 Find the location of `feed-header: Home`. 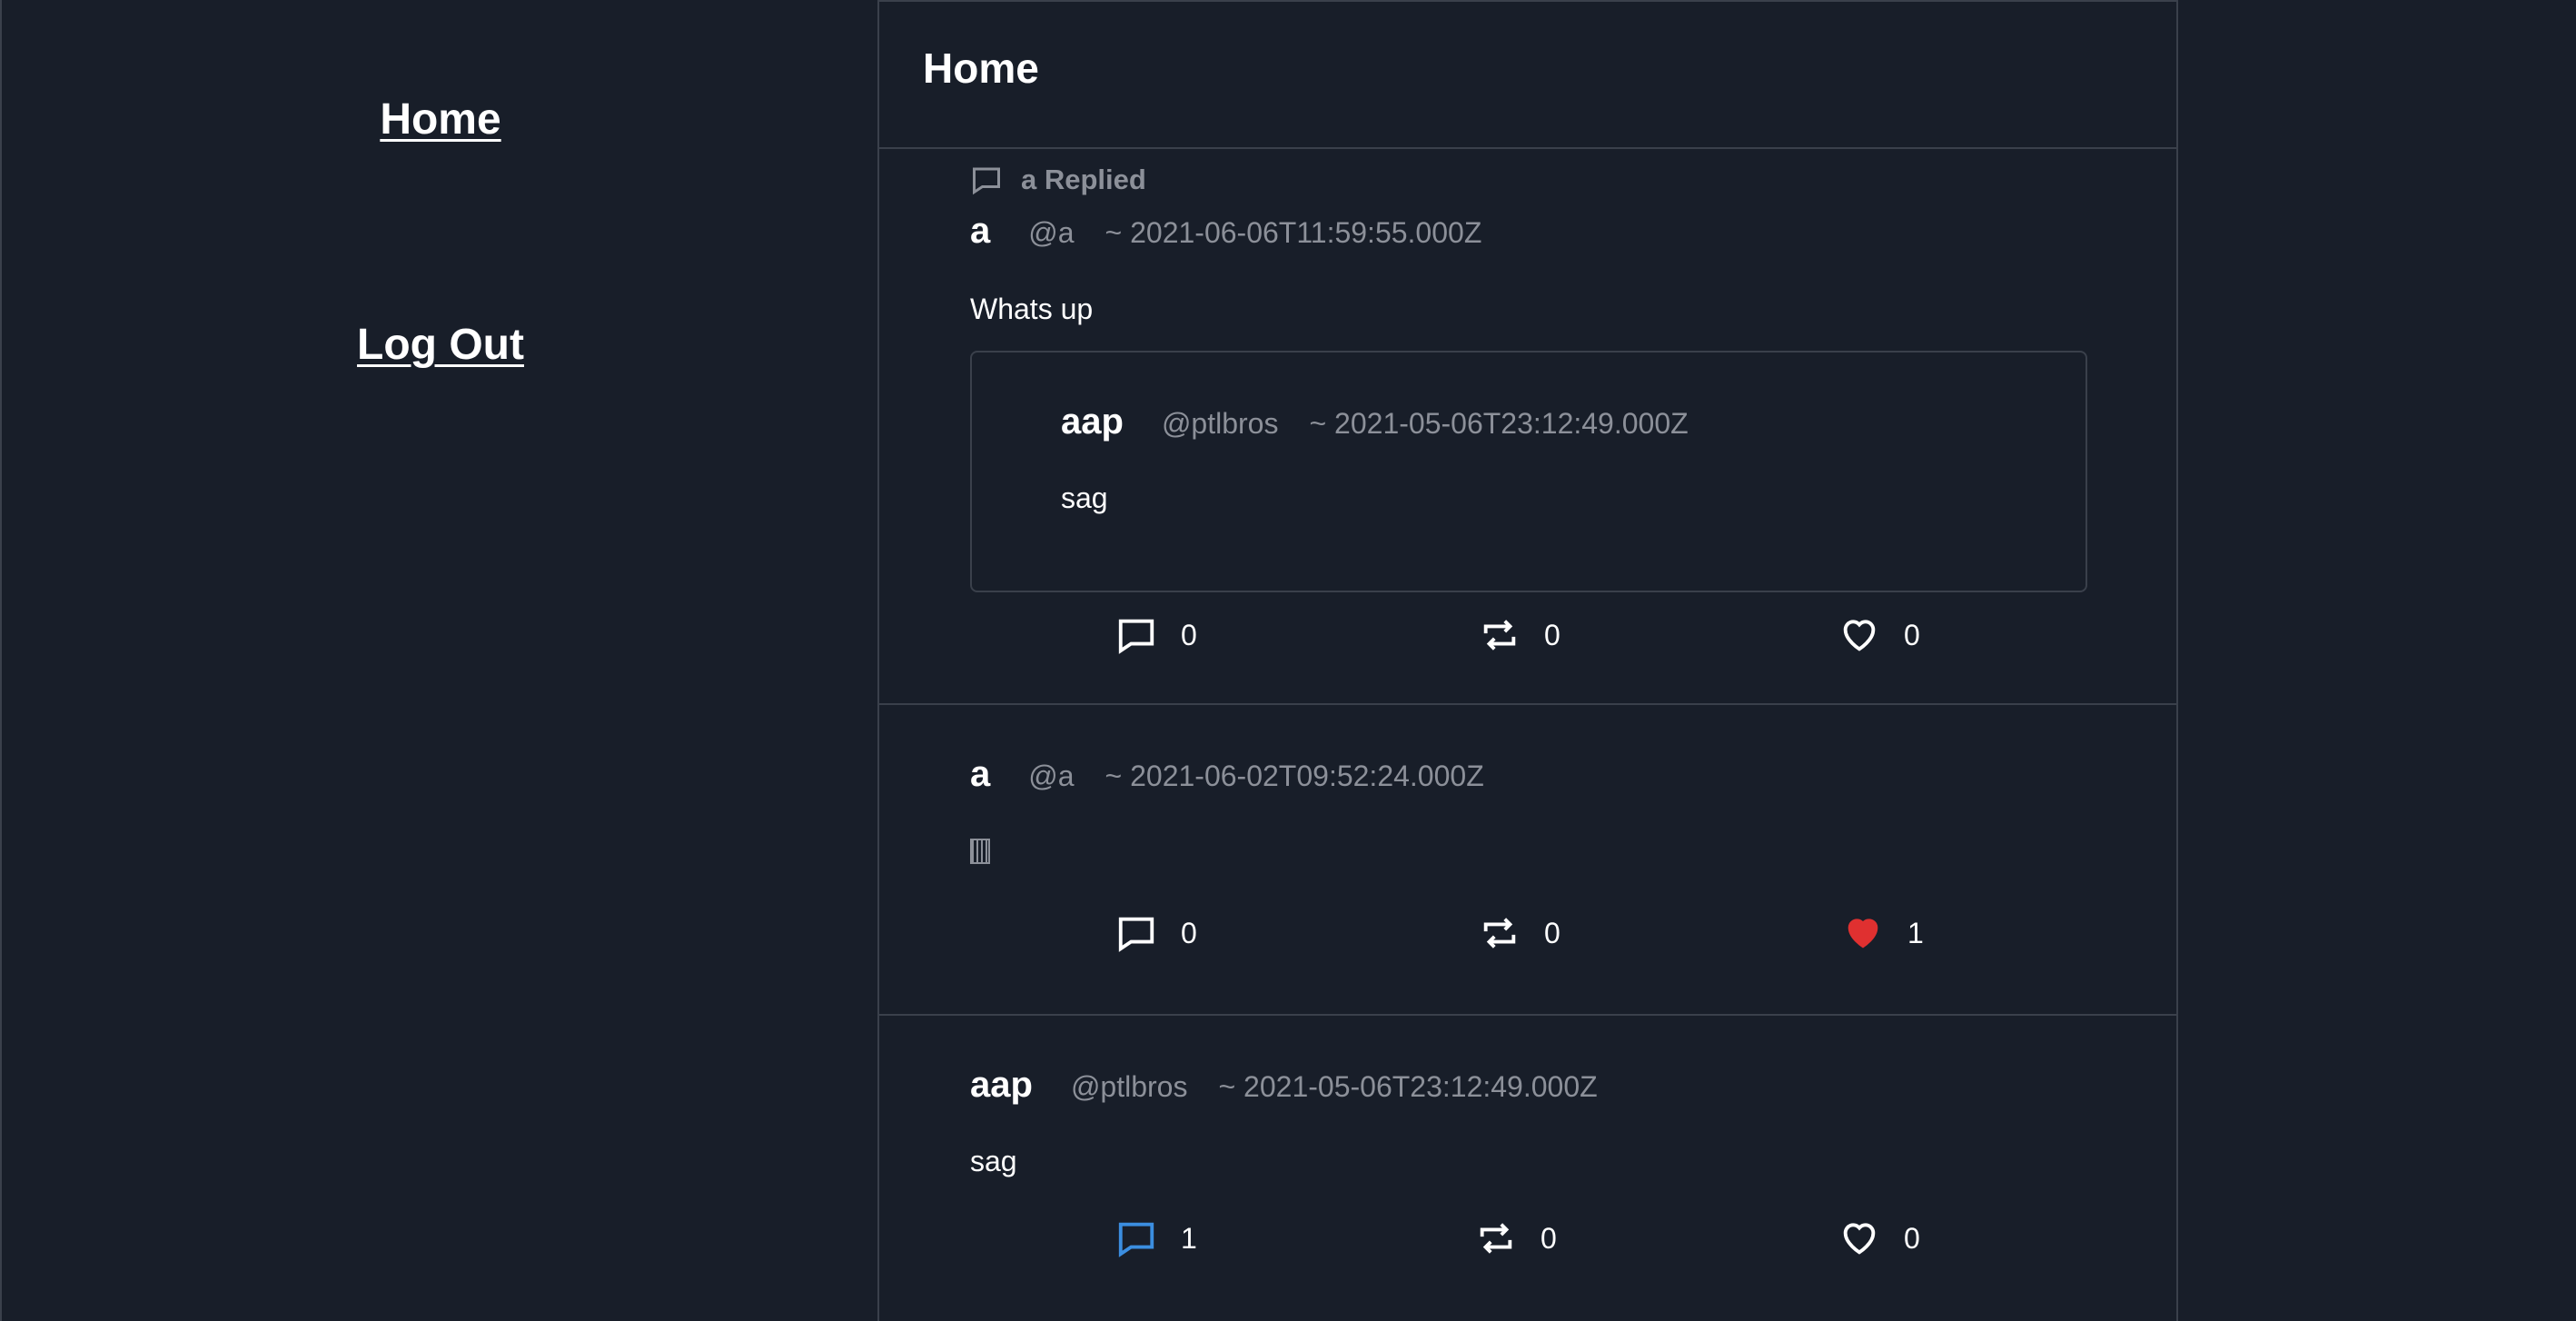

feed-header: Home is located at coordinates (1527, 75).